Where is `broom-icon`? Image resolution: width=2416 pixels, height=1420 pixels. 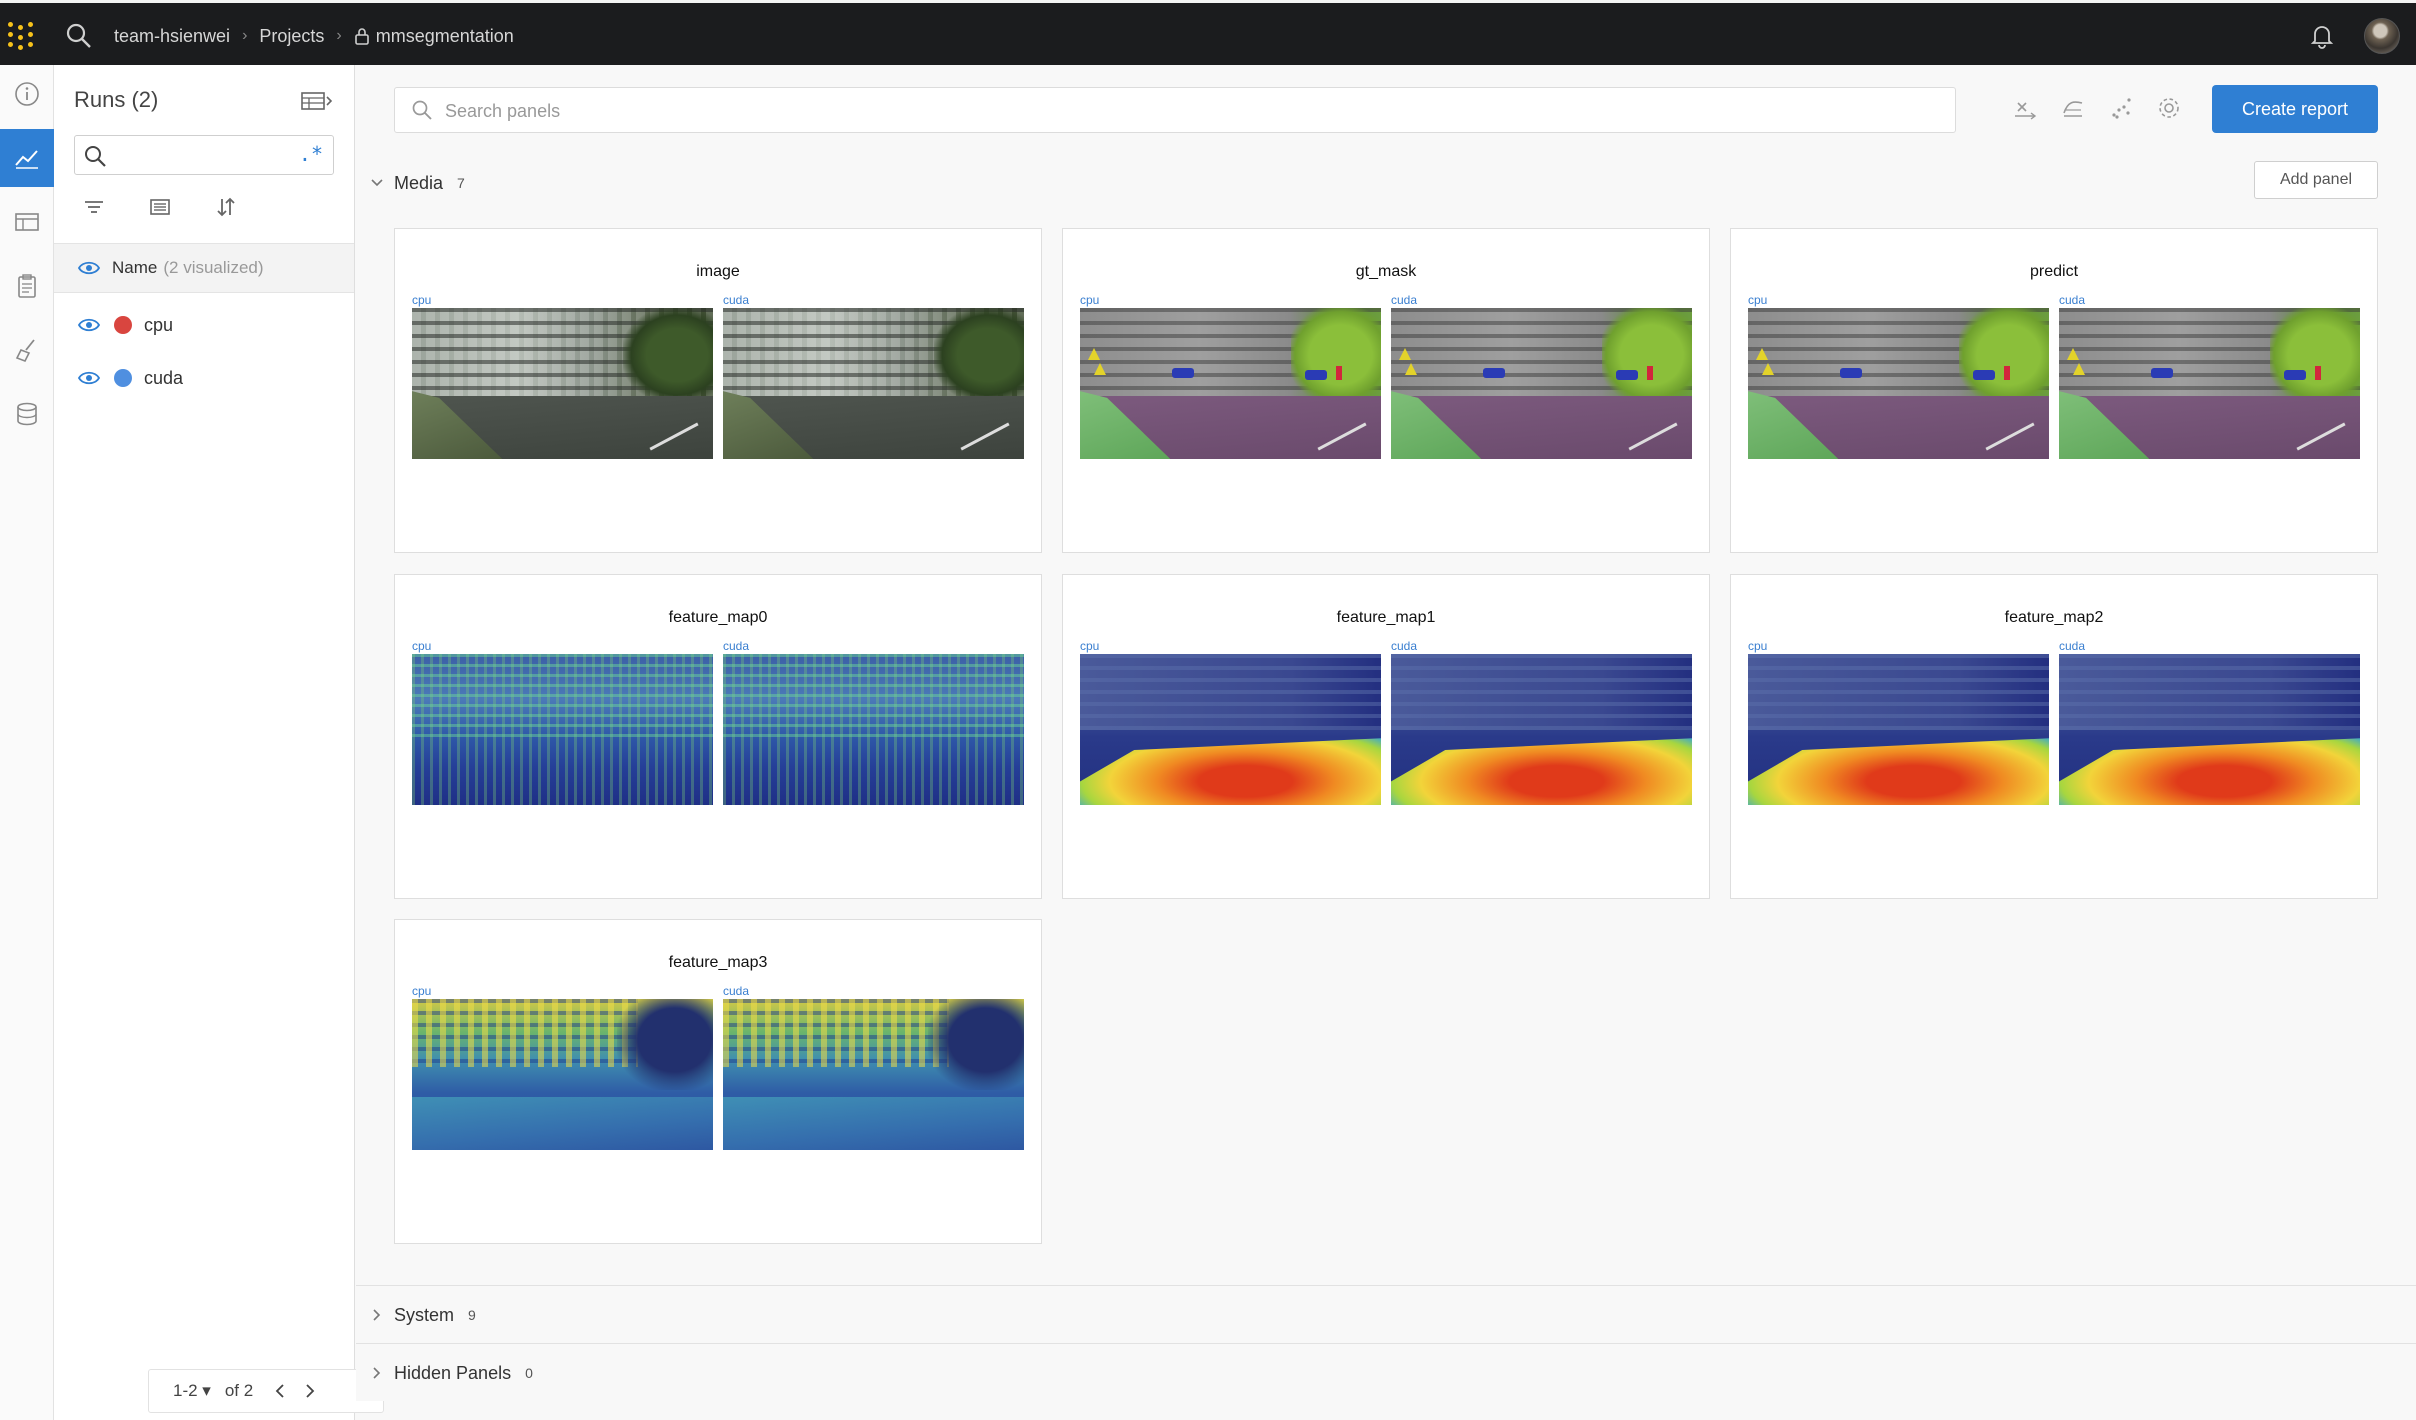
broom-icon is located at coordinates (25, 351).